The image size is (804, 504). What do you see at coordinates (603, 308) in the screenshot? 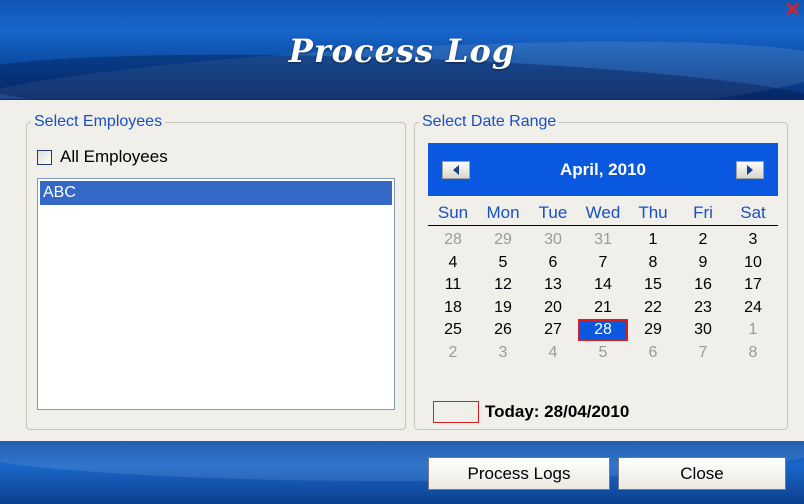
I see `calendar-day: 21` at bounding box center [603, 308].